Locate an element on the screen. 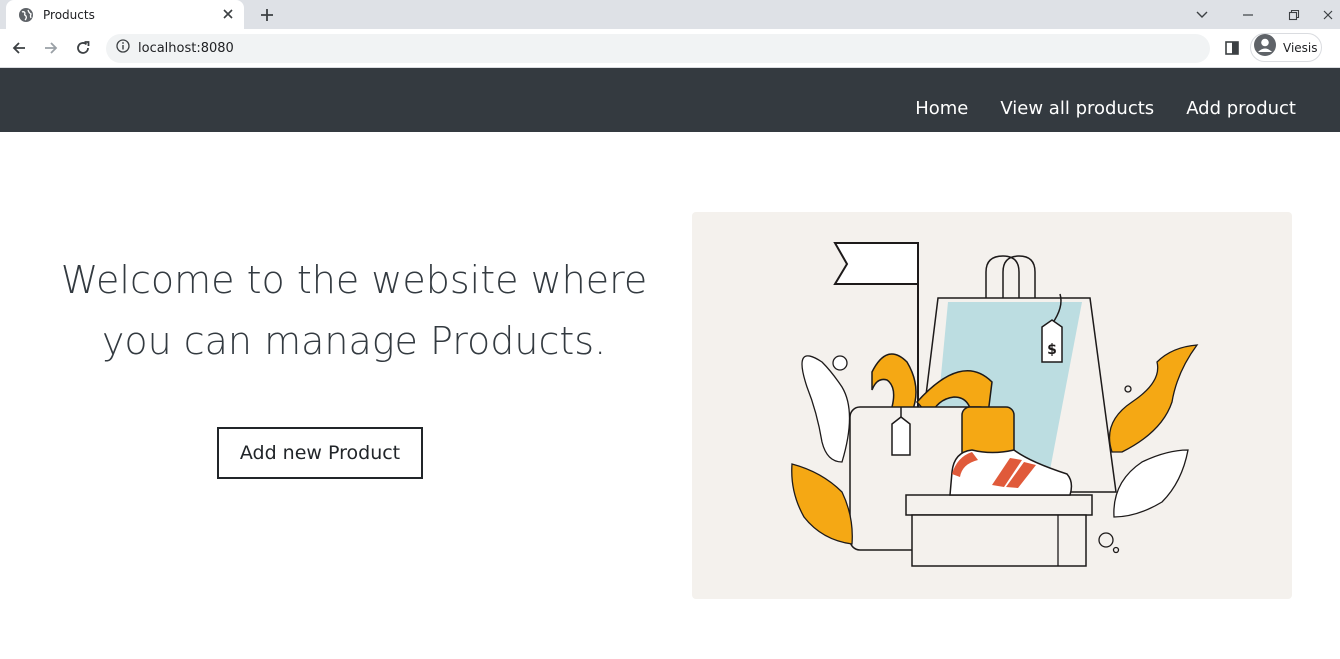  globe-icon is located at coordinates (26, 15).